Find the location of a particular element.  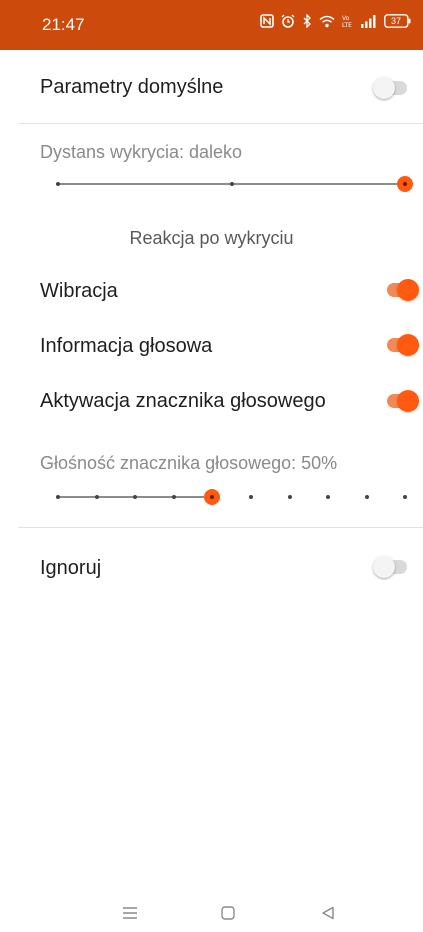

signal-icon is located at coordinates (369, 21).